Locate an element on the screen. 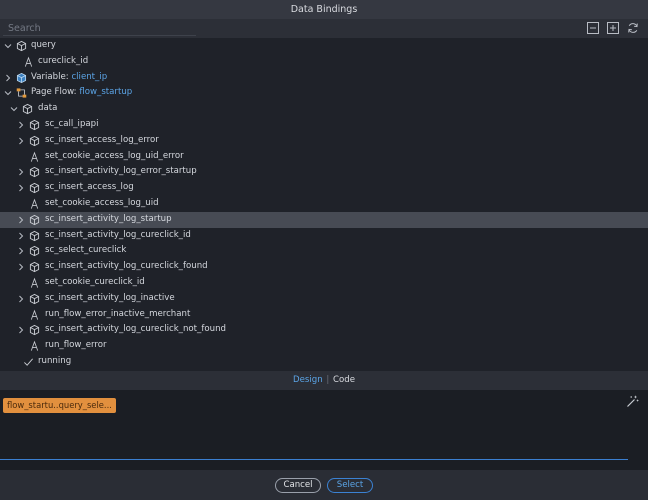  tree-node-running: running is located at coordinates (324, 362).